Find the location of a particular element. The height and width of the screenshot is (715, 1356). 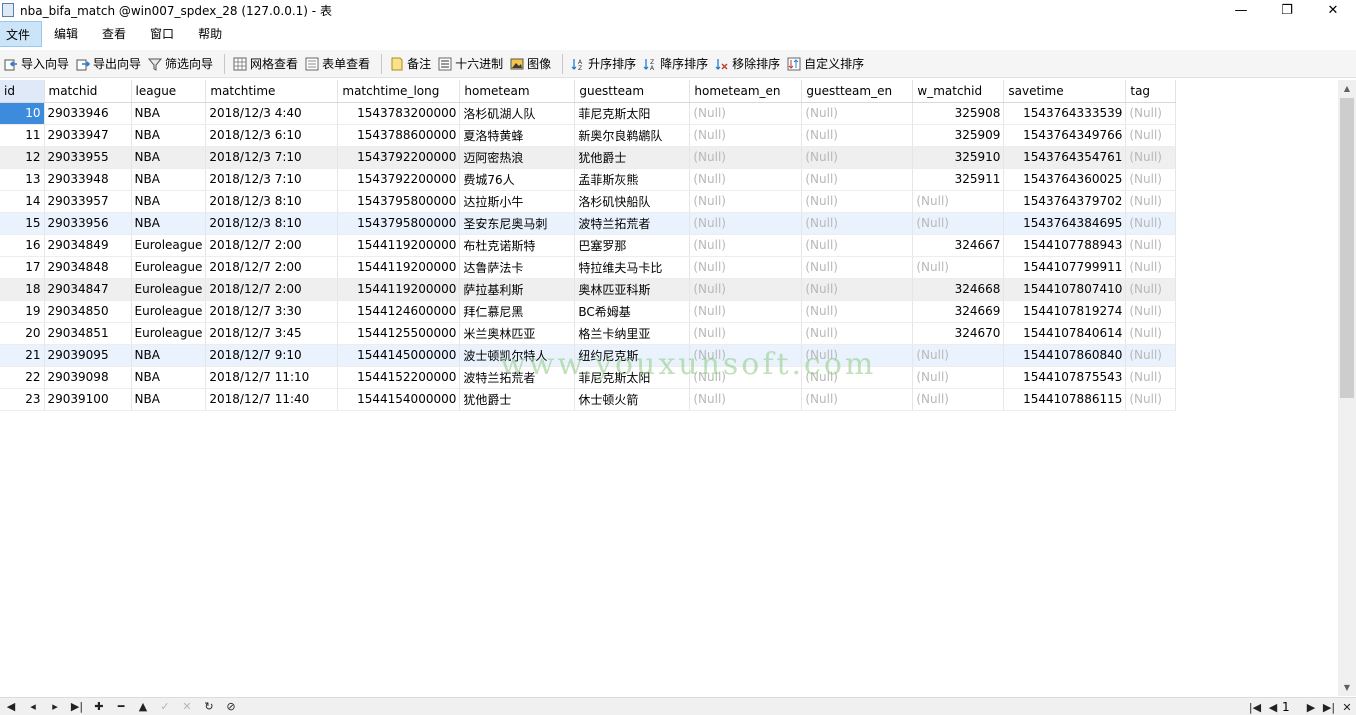

form-view-button: 表单查看 is located at coordinates (339, 64).